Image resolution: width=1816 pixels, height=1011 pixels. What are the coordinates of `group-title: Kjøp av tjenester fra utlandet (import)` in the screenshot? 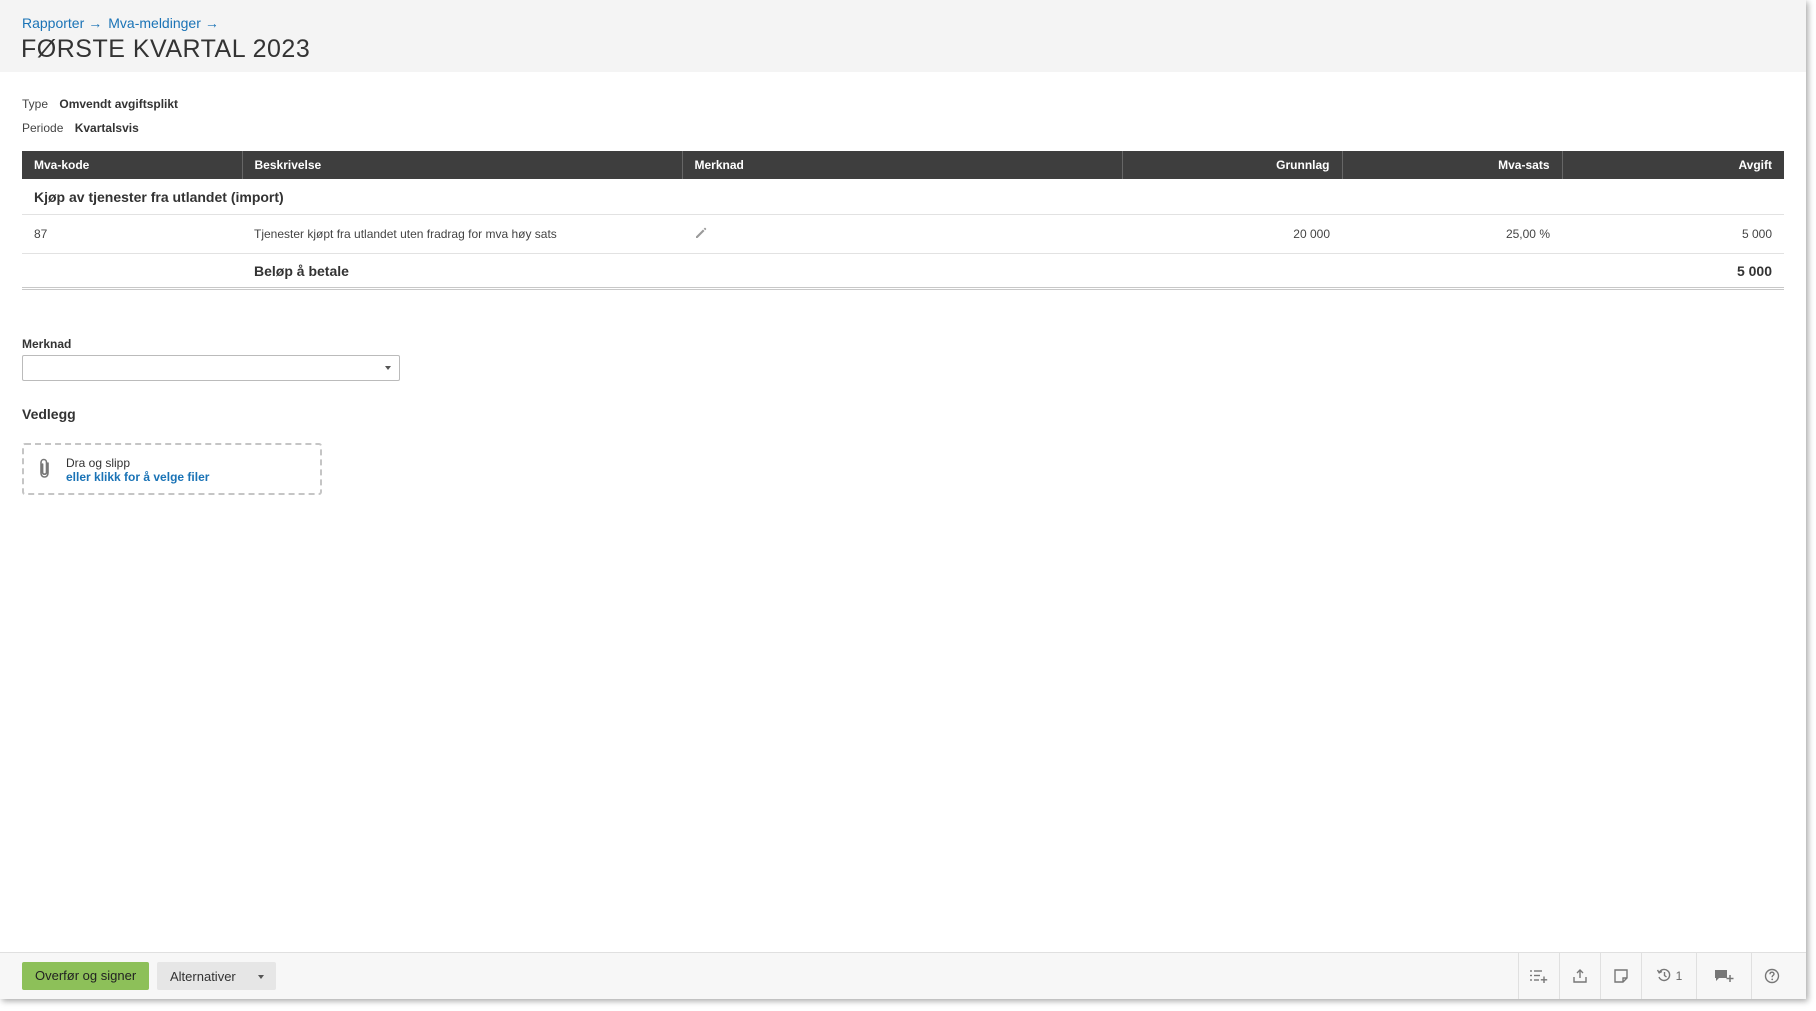 It's located at (903, 197).